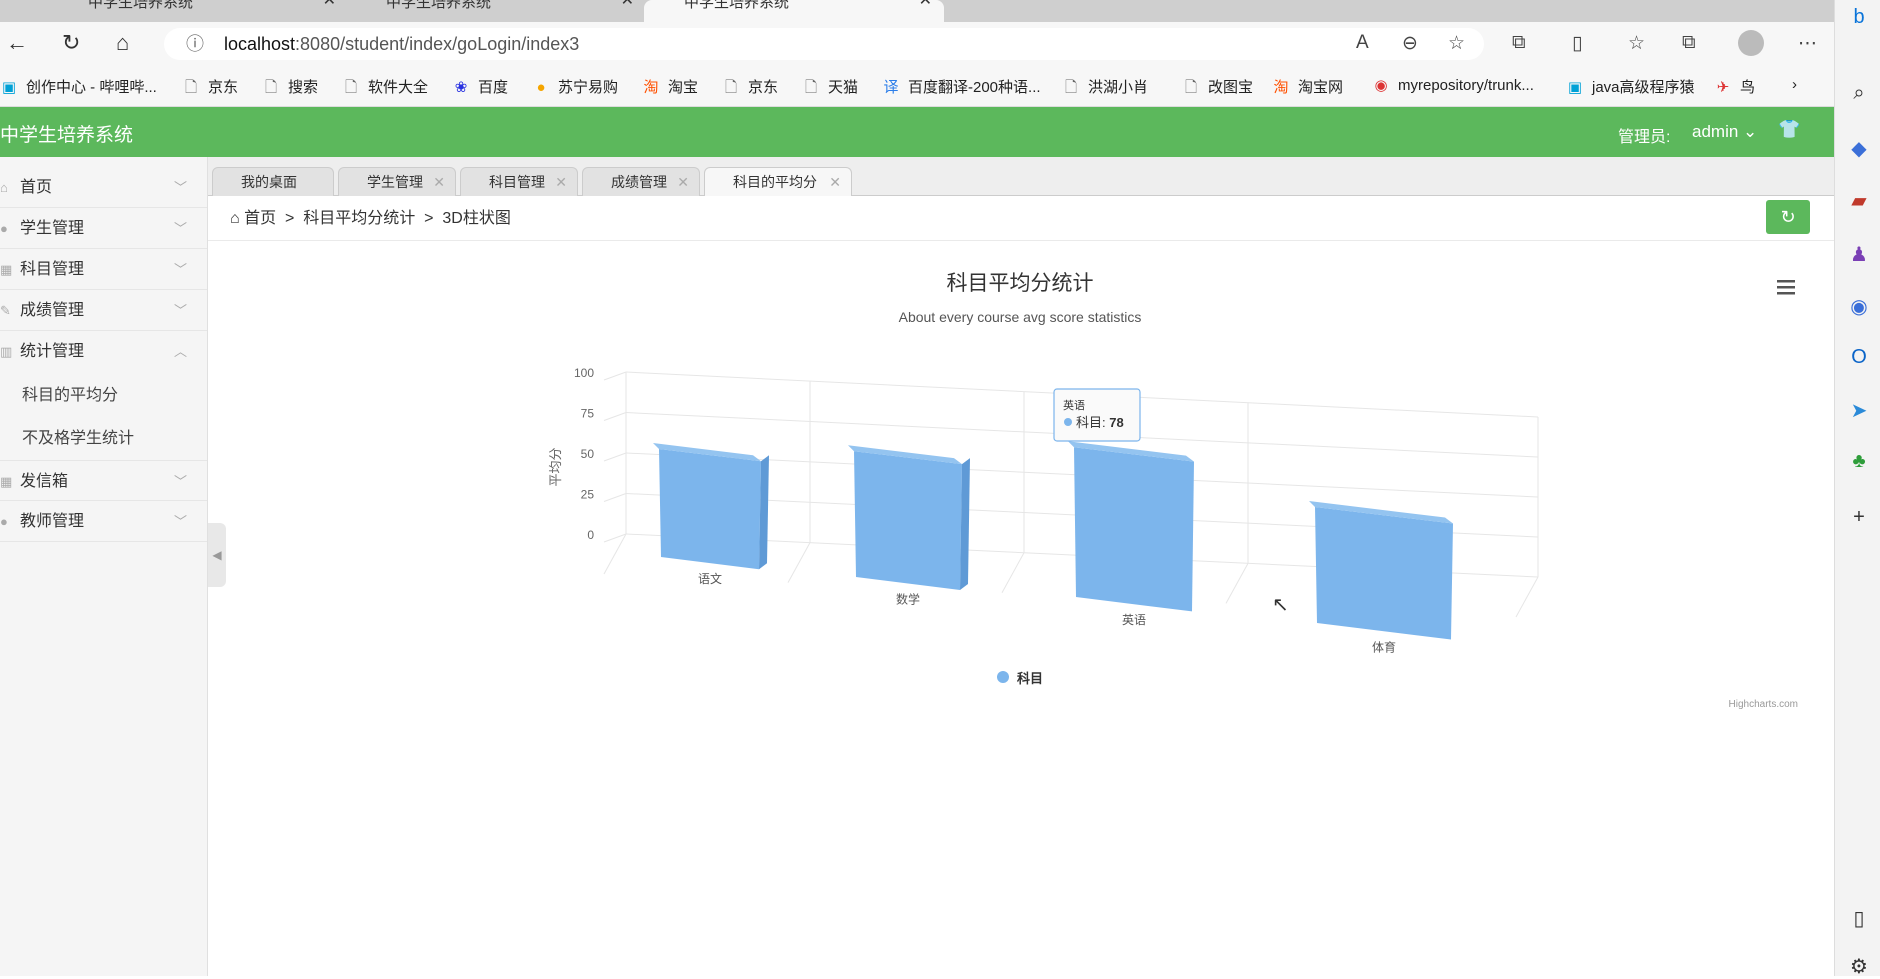 Image resolution: width=1880 pixels, height=979 pixels. What do you see at coordinates (1217, 89) in the screenshot?
I see `bookmark-item: 🗋 改图宝` at bounding box center [1217, 89].